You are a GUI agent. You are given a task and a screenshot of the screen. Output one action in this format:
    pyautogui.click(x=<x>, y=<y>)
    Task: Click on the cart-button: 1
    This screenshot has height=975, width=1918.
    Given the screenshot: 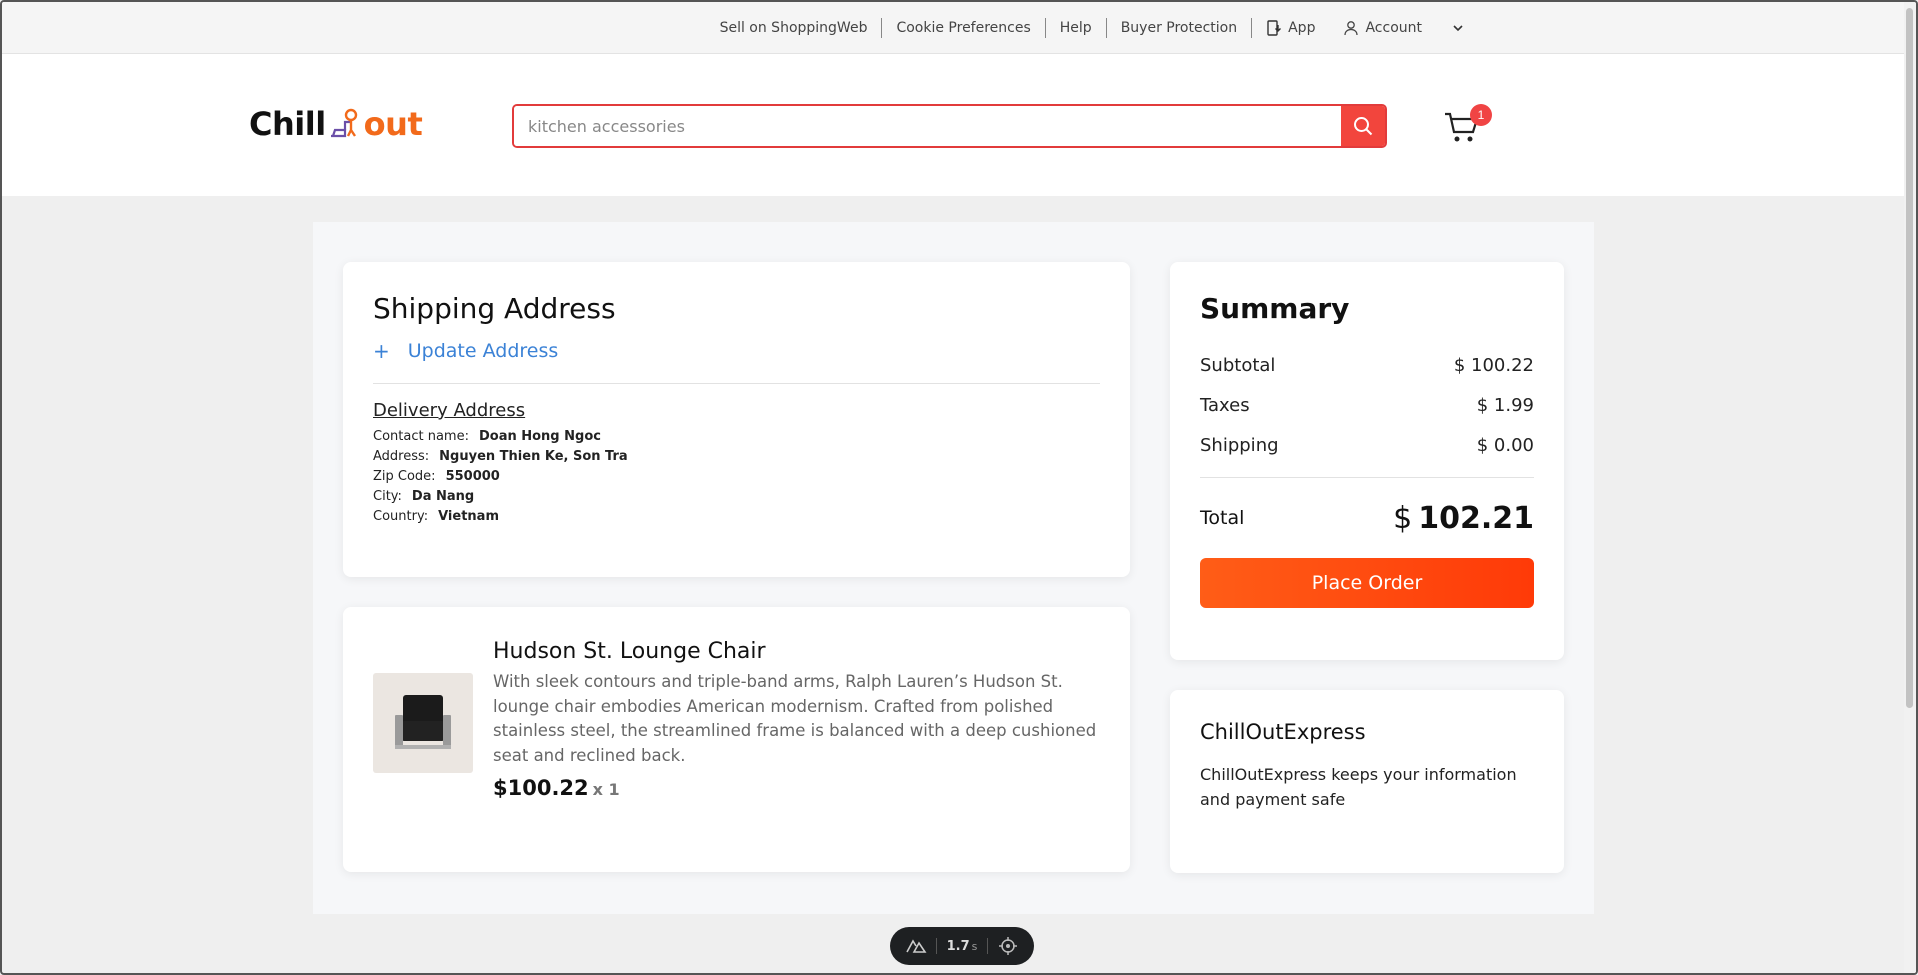 What is the action you would take?
    pyautogui.click(x=1467, y=124)
    